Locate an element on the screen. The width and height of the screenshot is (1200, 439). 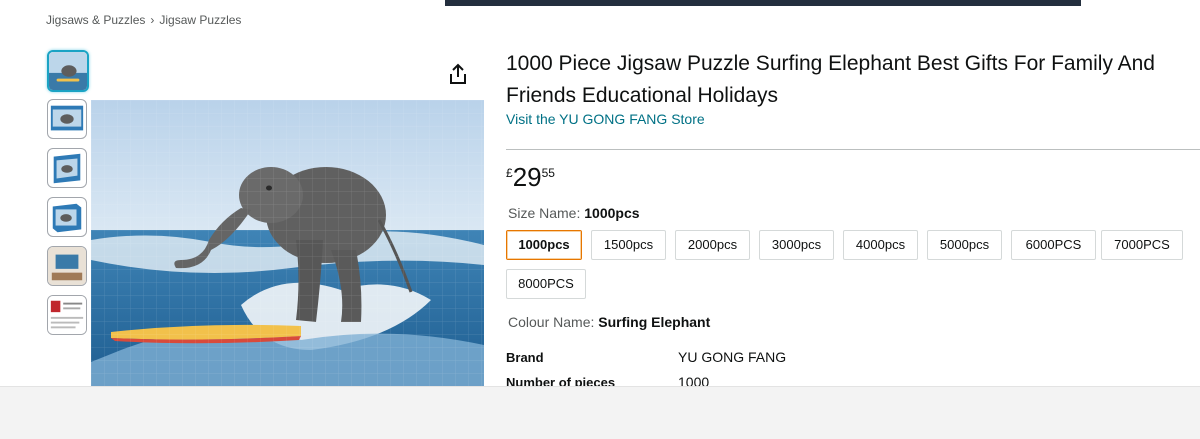
store-link: Visit the YU GONG FANG Store is located at coordinates (605, 119).